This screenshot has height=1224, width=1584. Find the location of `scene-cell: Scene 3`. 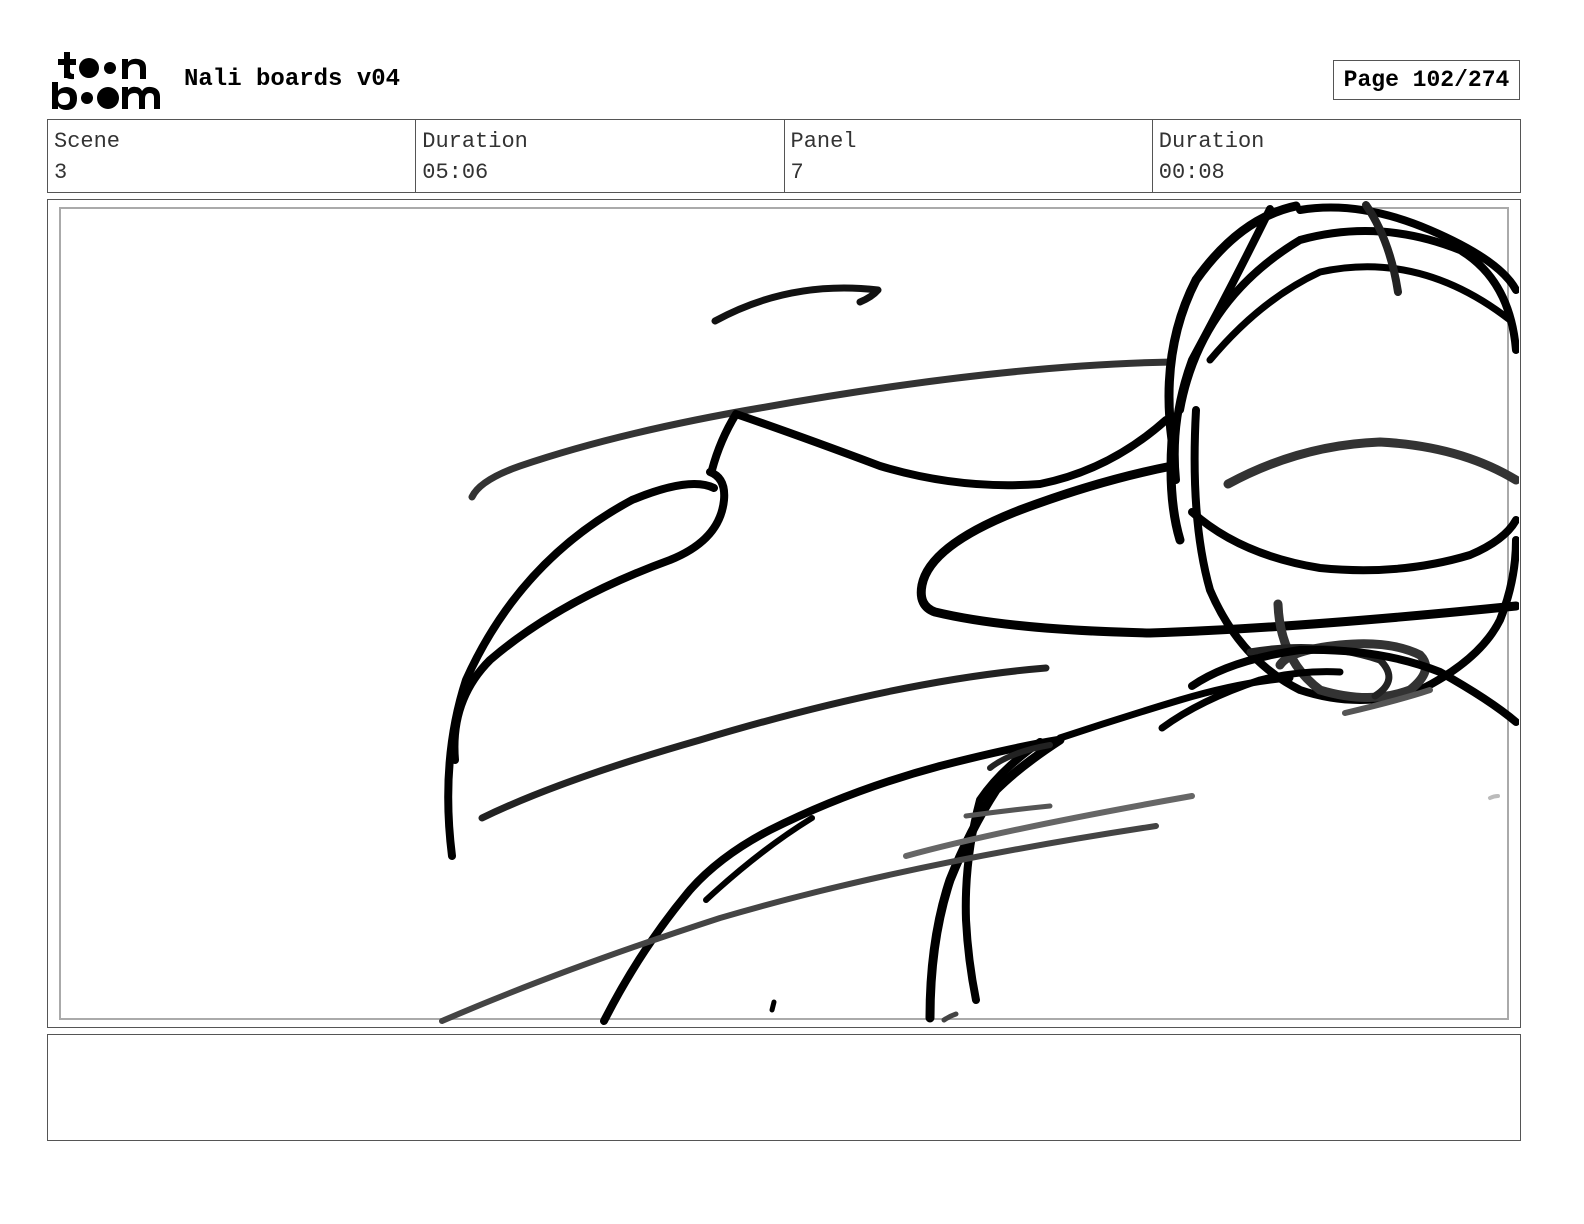

scene-cell: Scene 3 is located at coordinates (231, 156).